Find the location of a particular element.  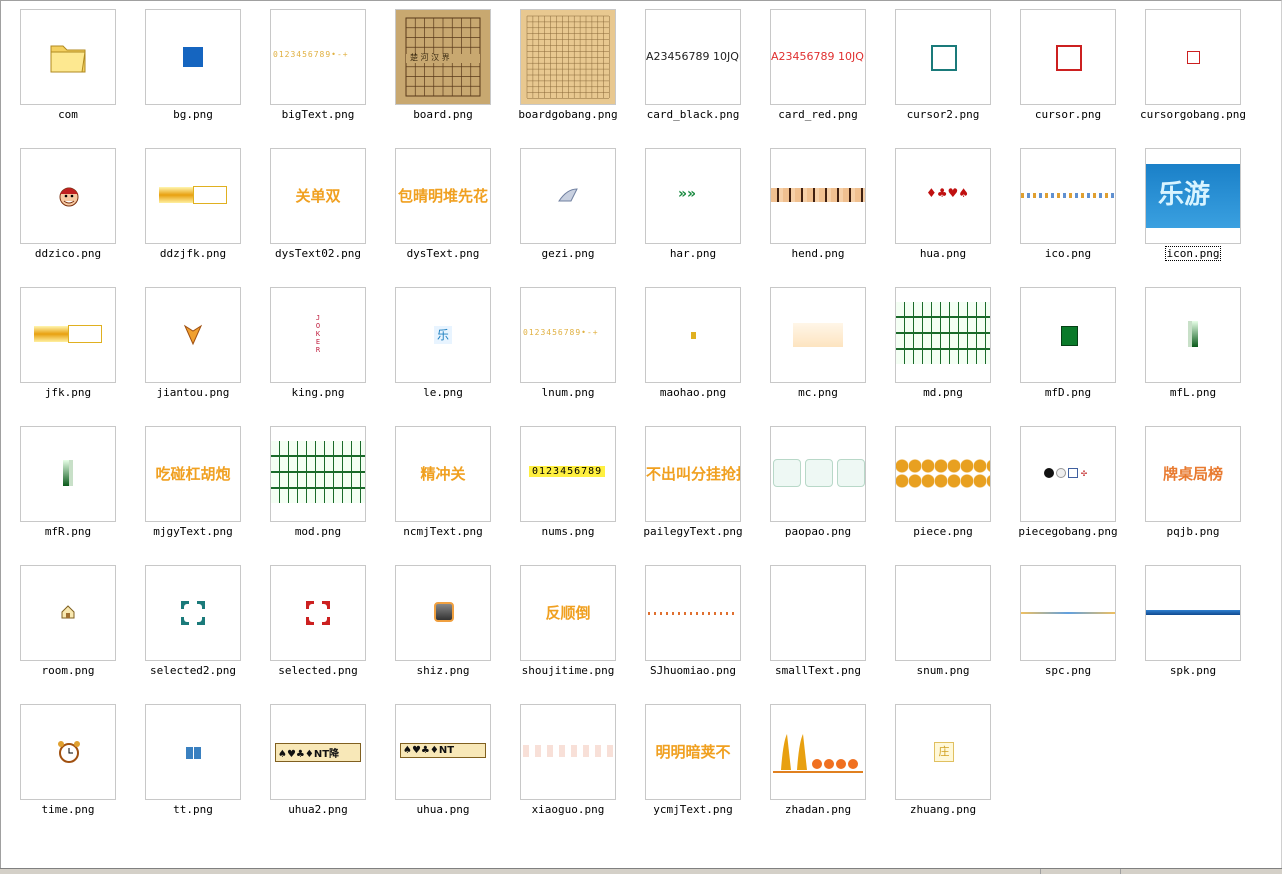

file-thumbnail: 反顺倒 is located at coordinates (568, 613).